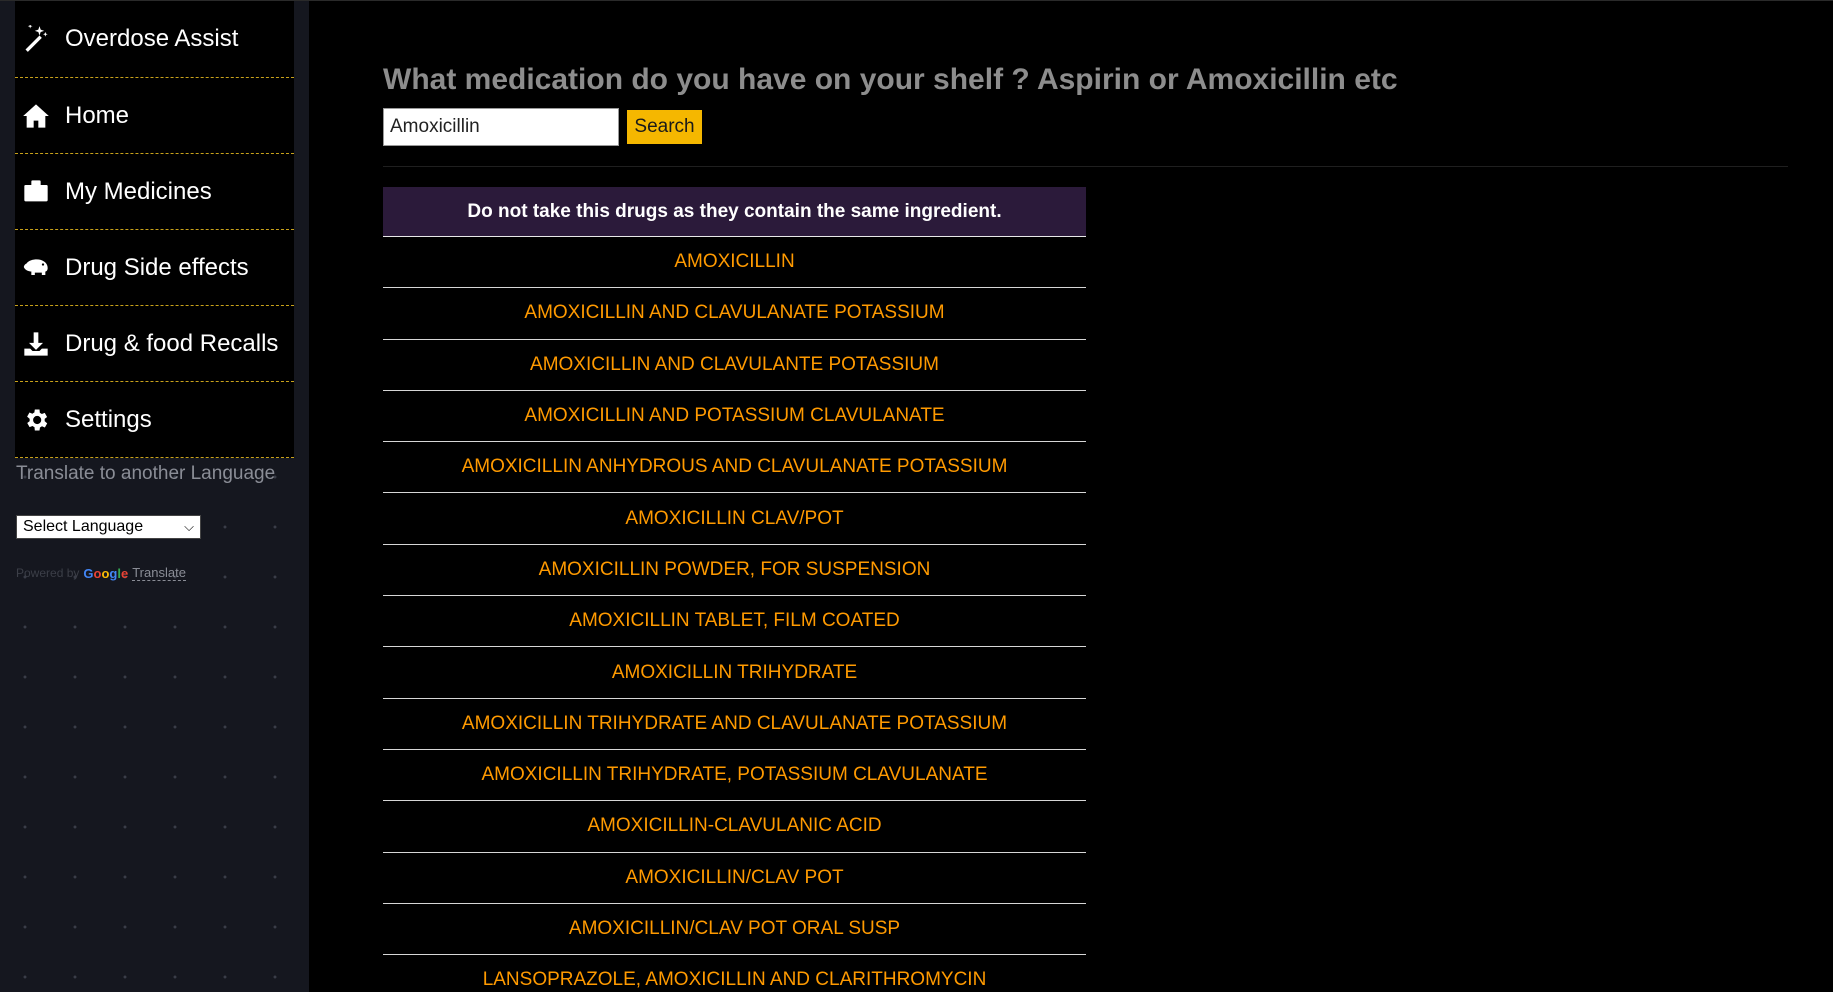 The width and height of the screenshot is (1833, 992). I want to click on sidebar-item-recalls: Drug & food Recalls, so click(154, 344).